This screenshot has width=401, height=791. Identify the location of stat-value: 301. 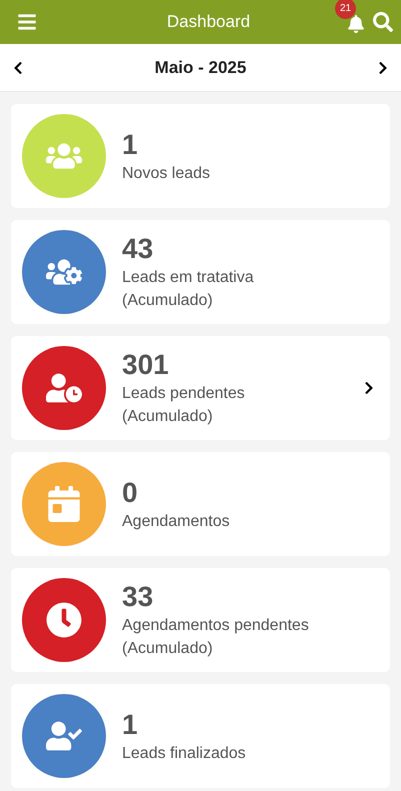
(146, 365).